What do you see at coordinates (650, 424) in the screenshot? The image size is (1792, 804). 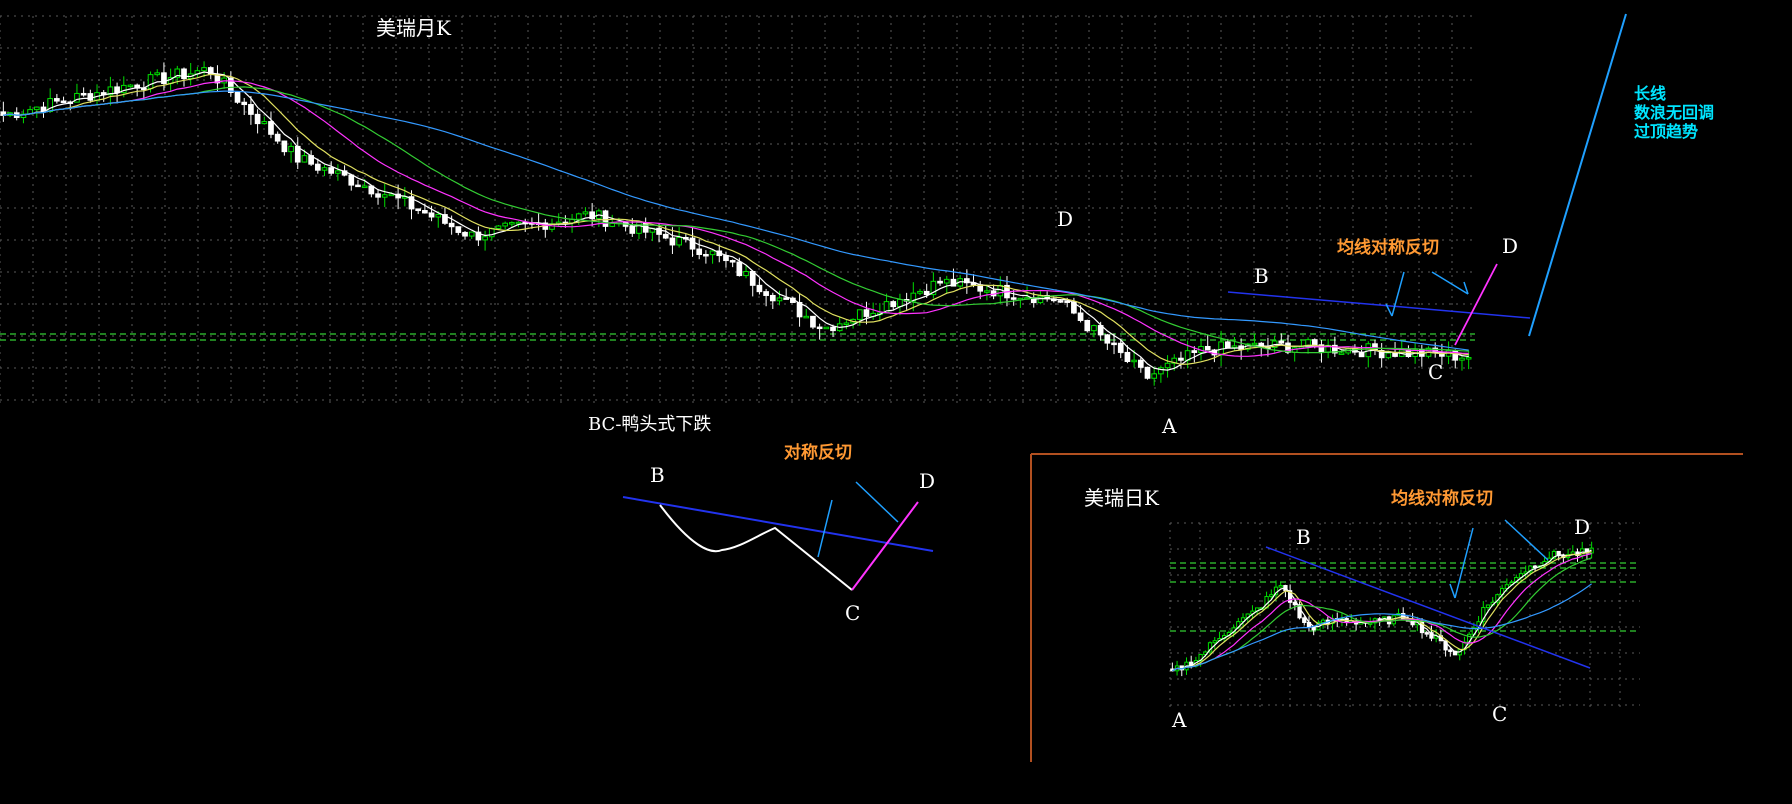 I see `diagram-title: BC-鸭头式下跌` at bounding box center [650, 424].